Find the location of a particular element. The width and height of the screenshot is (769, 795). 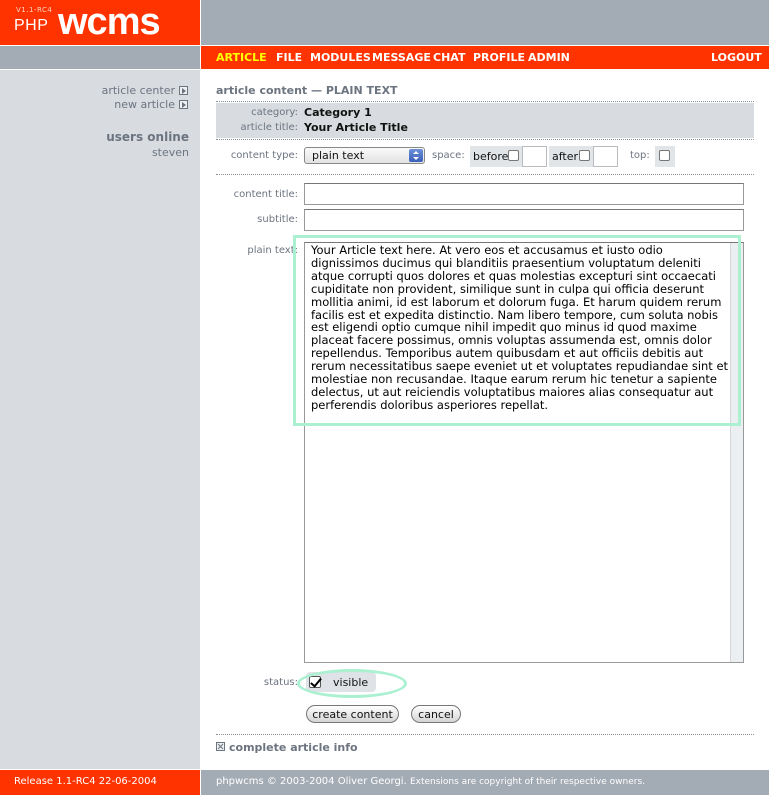

visible-label: visible is located at coordinates (351, 682).